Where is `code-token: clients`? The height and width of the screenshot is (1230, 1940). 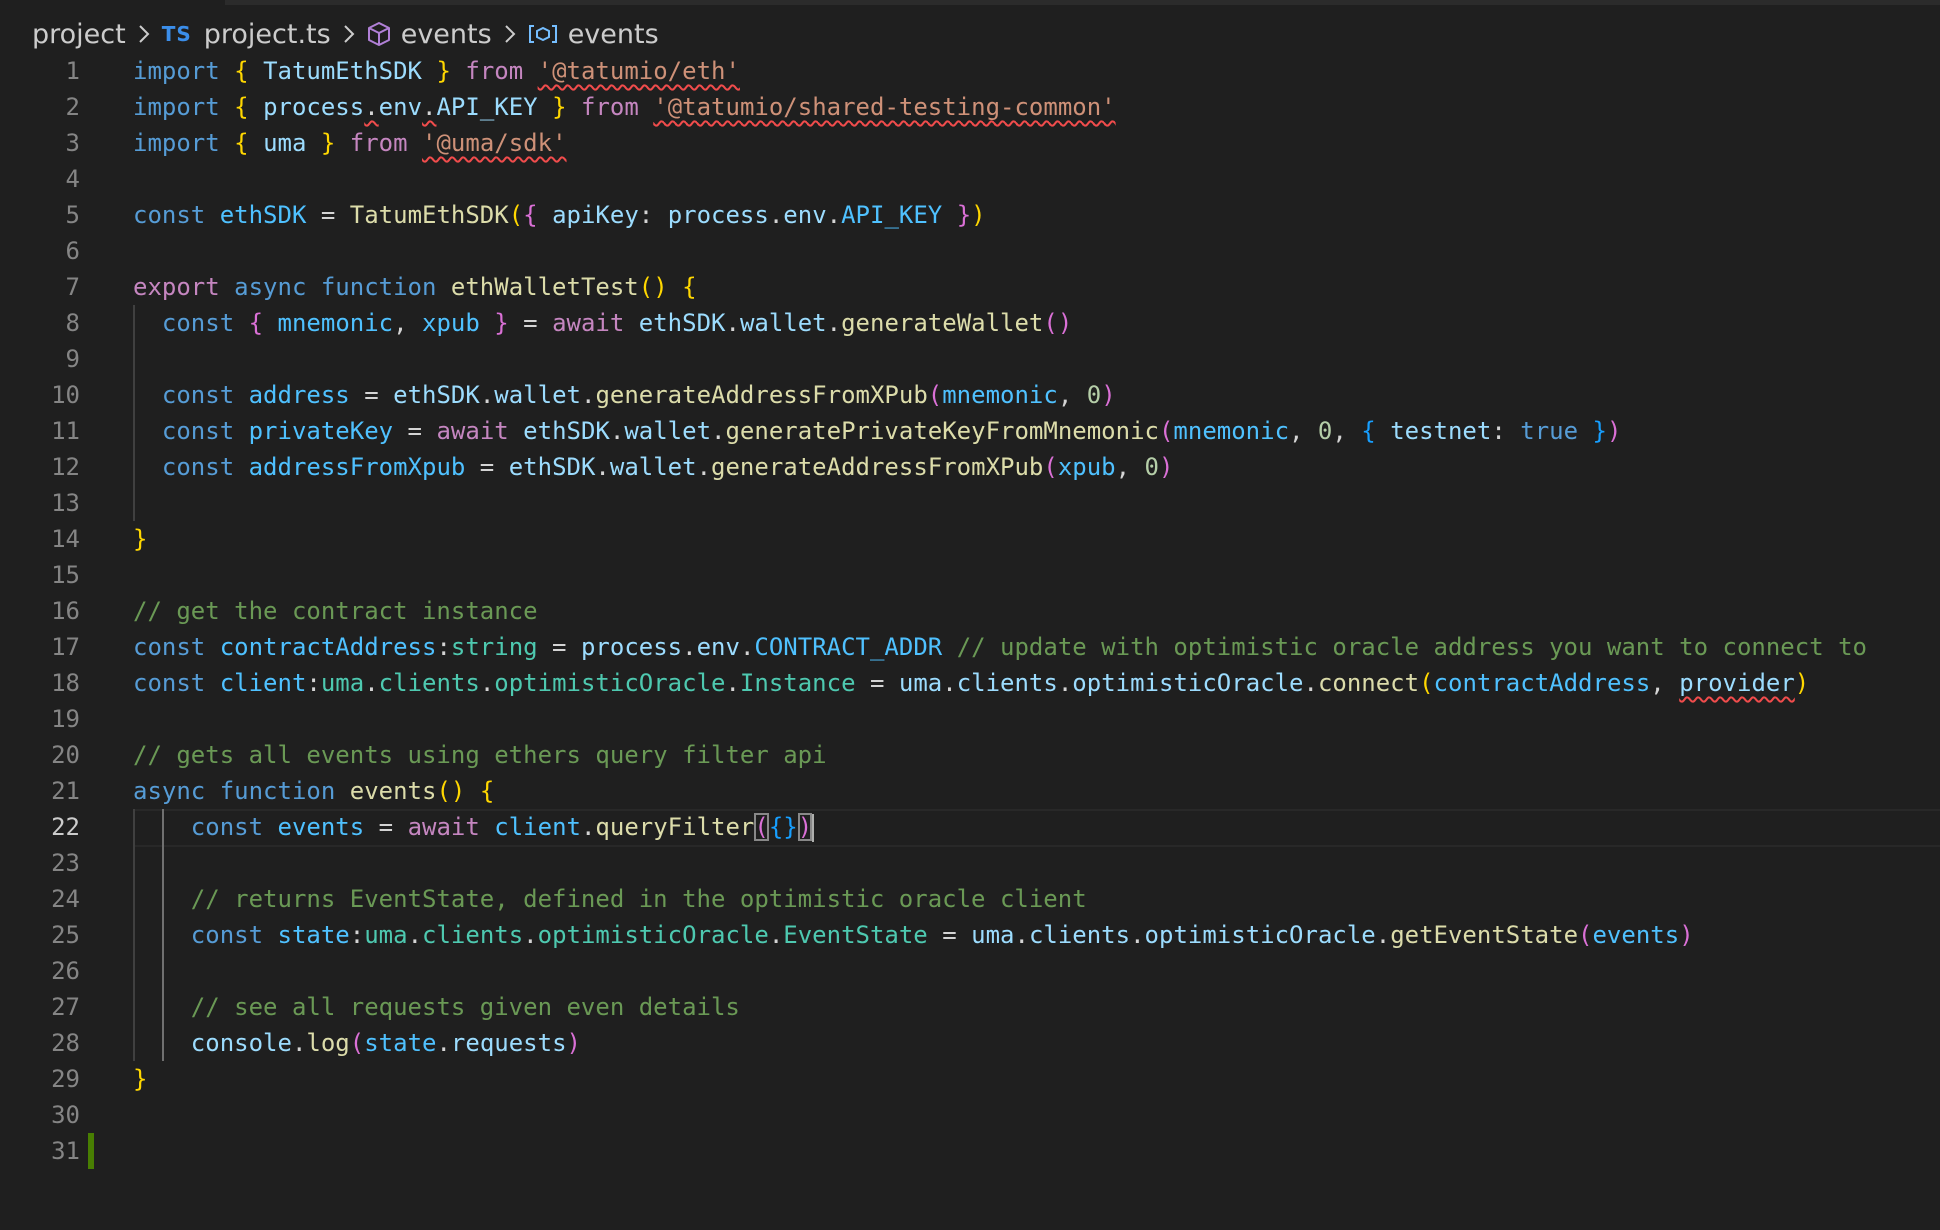 code-token: clients is located at coordinates (473, 935).